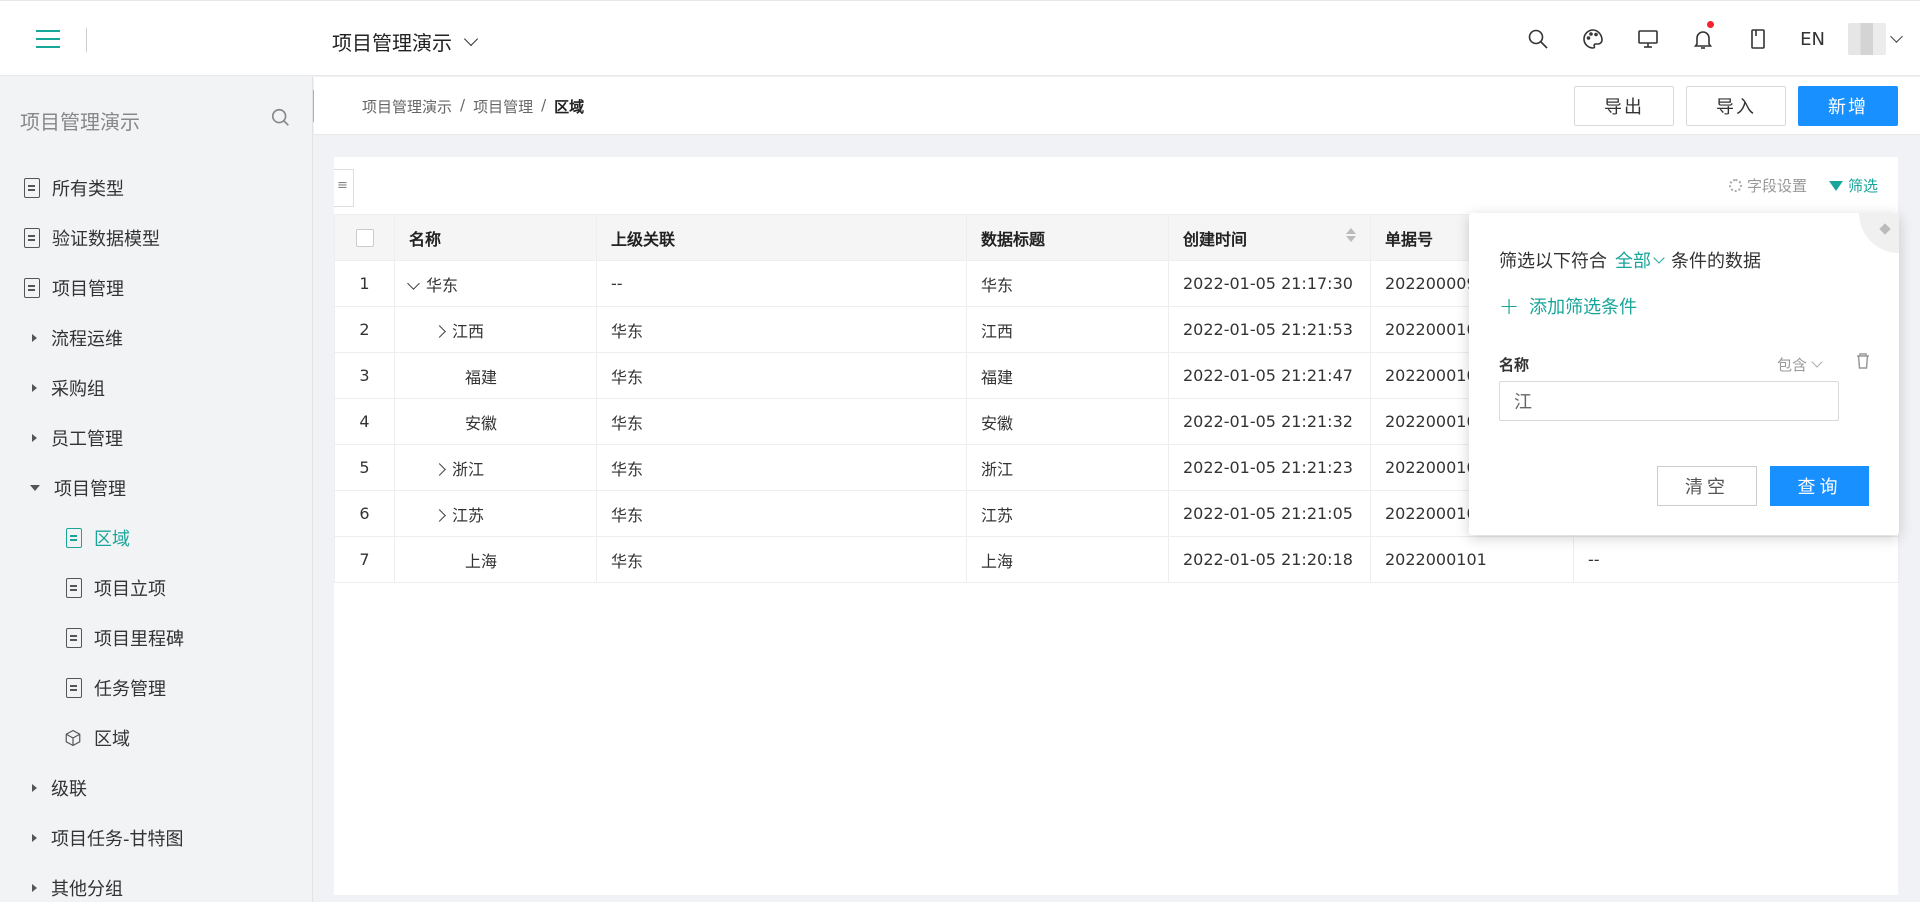 The image size is (1920, 902). Describe the element at coordinates (1067, 237) in the screenshot. I see `column-header-title: 数据标题` at that location.